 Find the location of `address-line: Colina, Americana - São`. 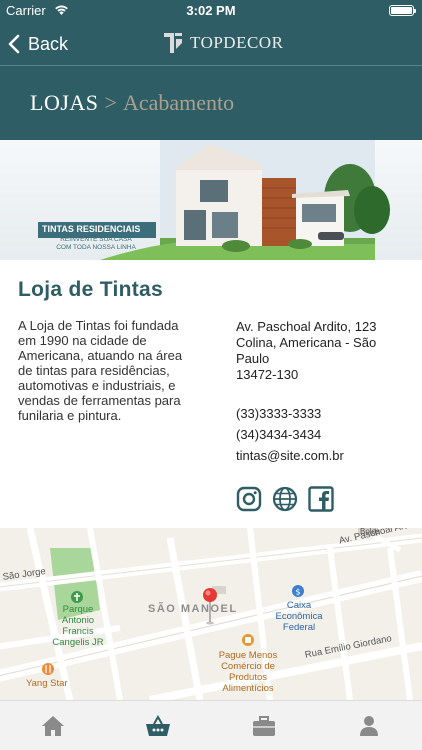

address-line: Colina, Americana - São is located at coordinates (306, 342).